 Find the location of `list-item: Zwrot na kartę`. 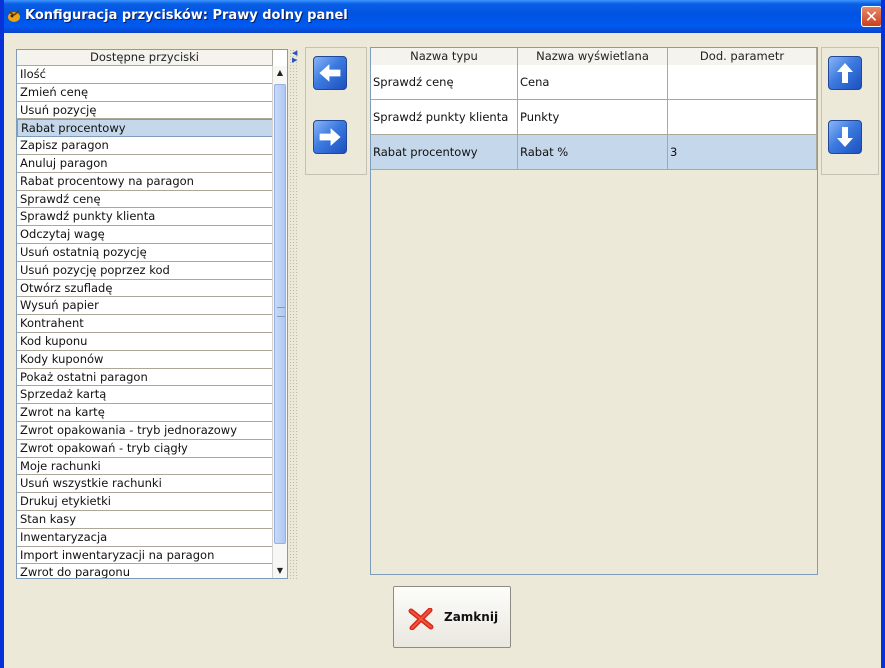

list-item: Zwrot na kartę is located at coordinates (145, 413).